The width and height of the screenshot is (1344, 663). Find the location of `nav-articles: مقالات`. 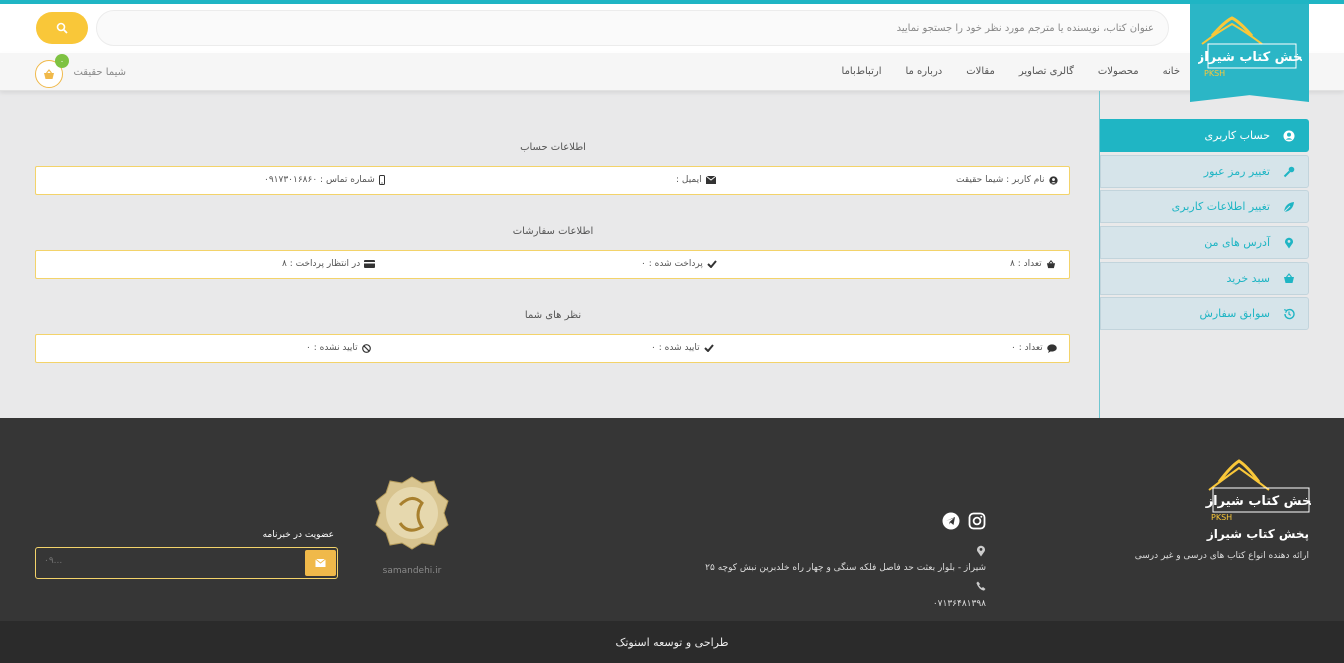

nav-articles: مقالات is located at coordinates (980, 73).